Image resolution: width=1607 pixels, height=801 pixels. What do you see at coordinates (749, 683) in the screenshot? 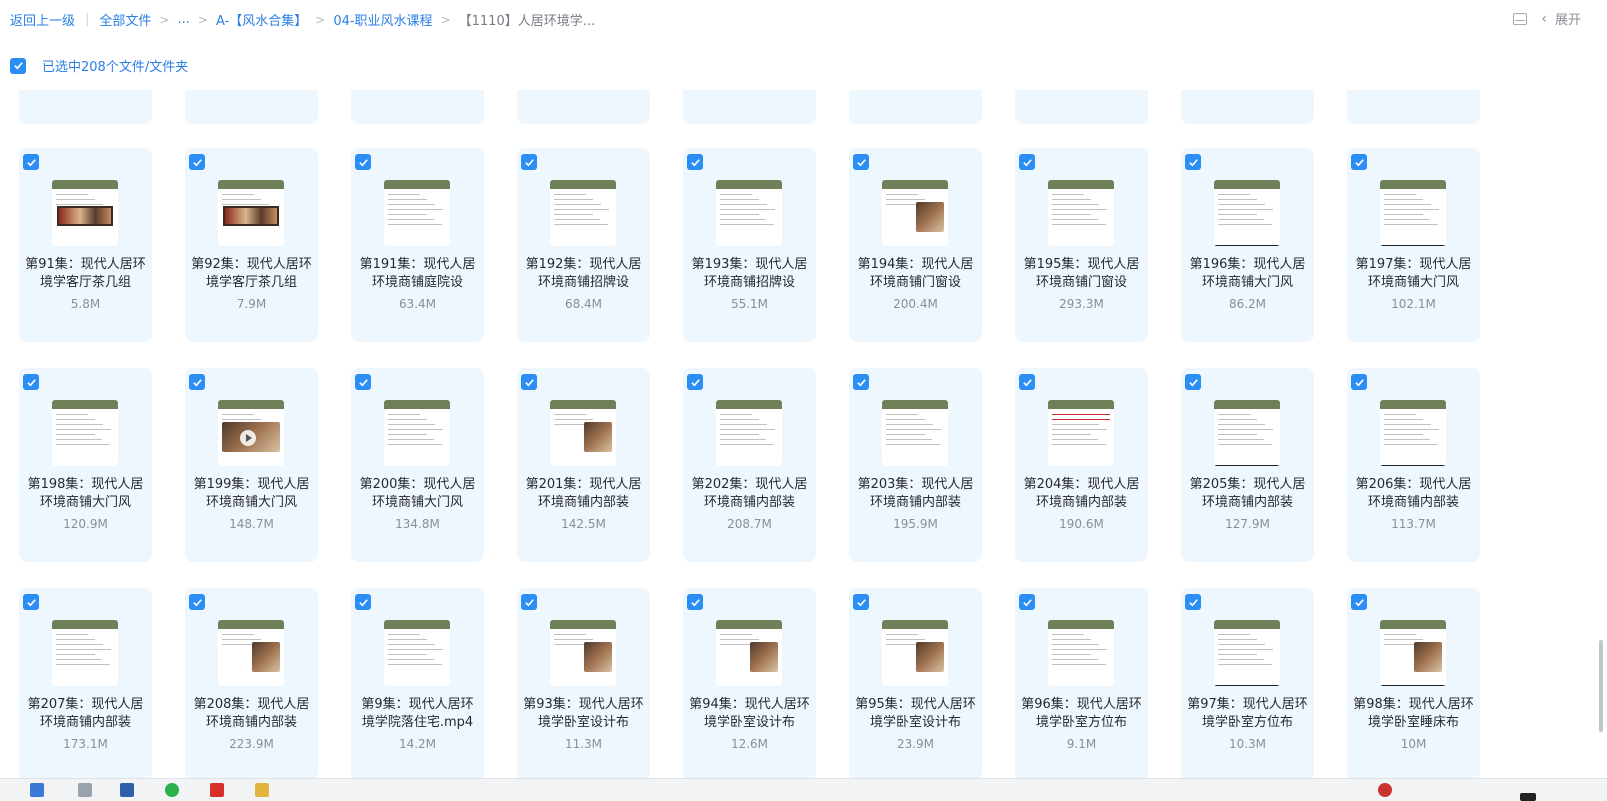
I see `file-card: 第94集：现代人居环境学卧室设计布 12.6M` at bounding box center [749, 683].